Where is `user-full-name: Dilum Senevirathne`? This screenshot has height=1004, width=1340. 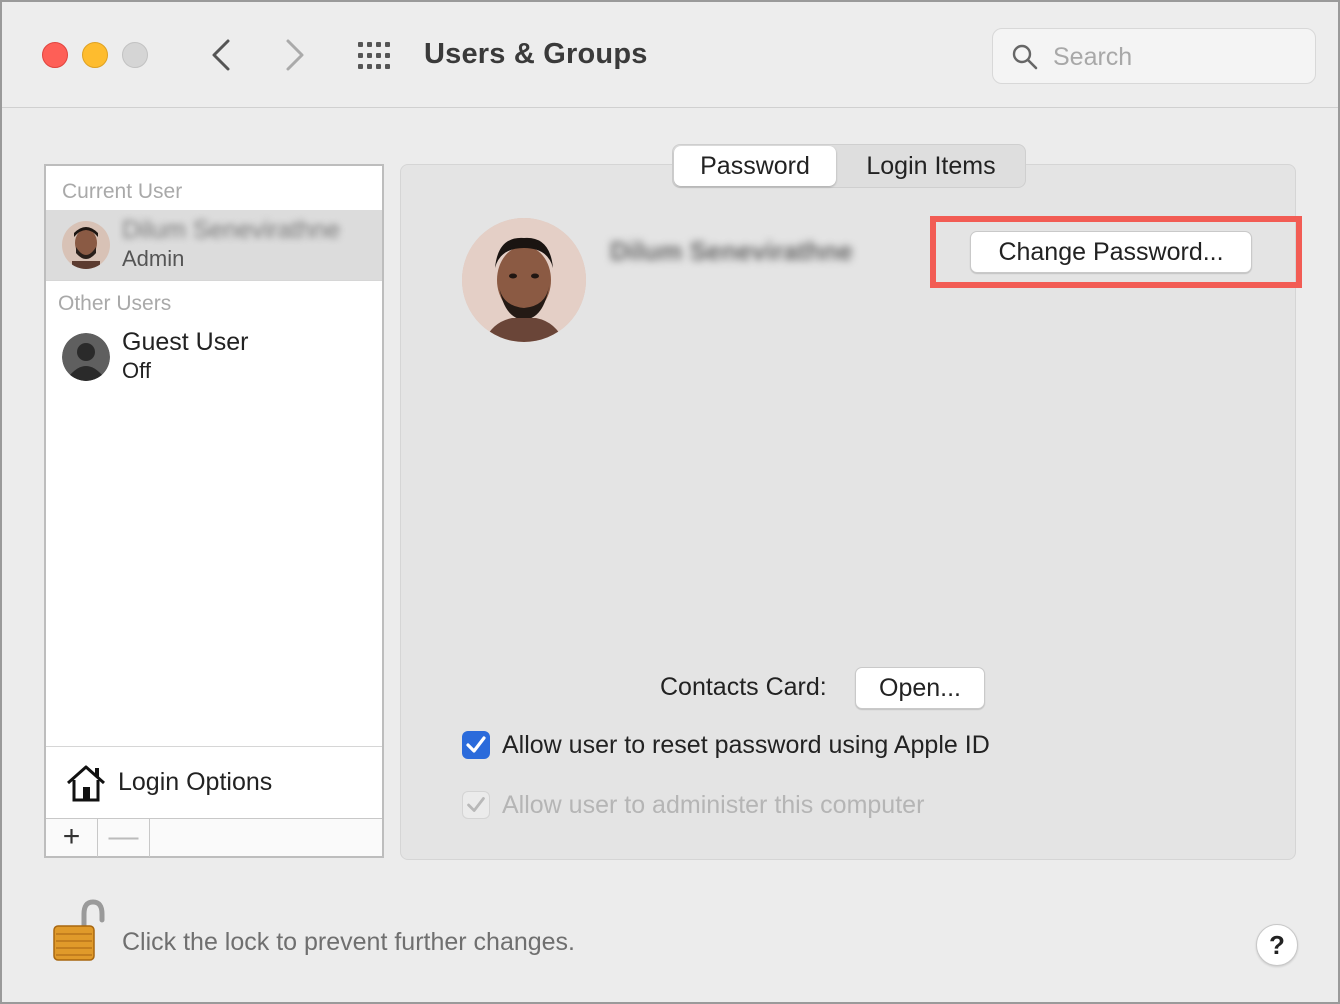
user-full-name: Dilum Senevirathne is located at coordinates (731, 251).